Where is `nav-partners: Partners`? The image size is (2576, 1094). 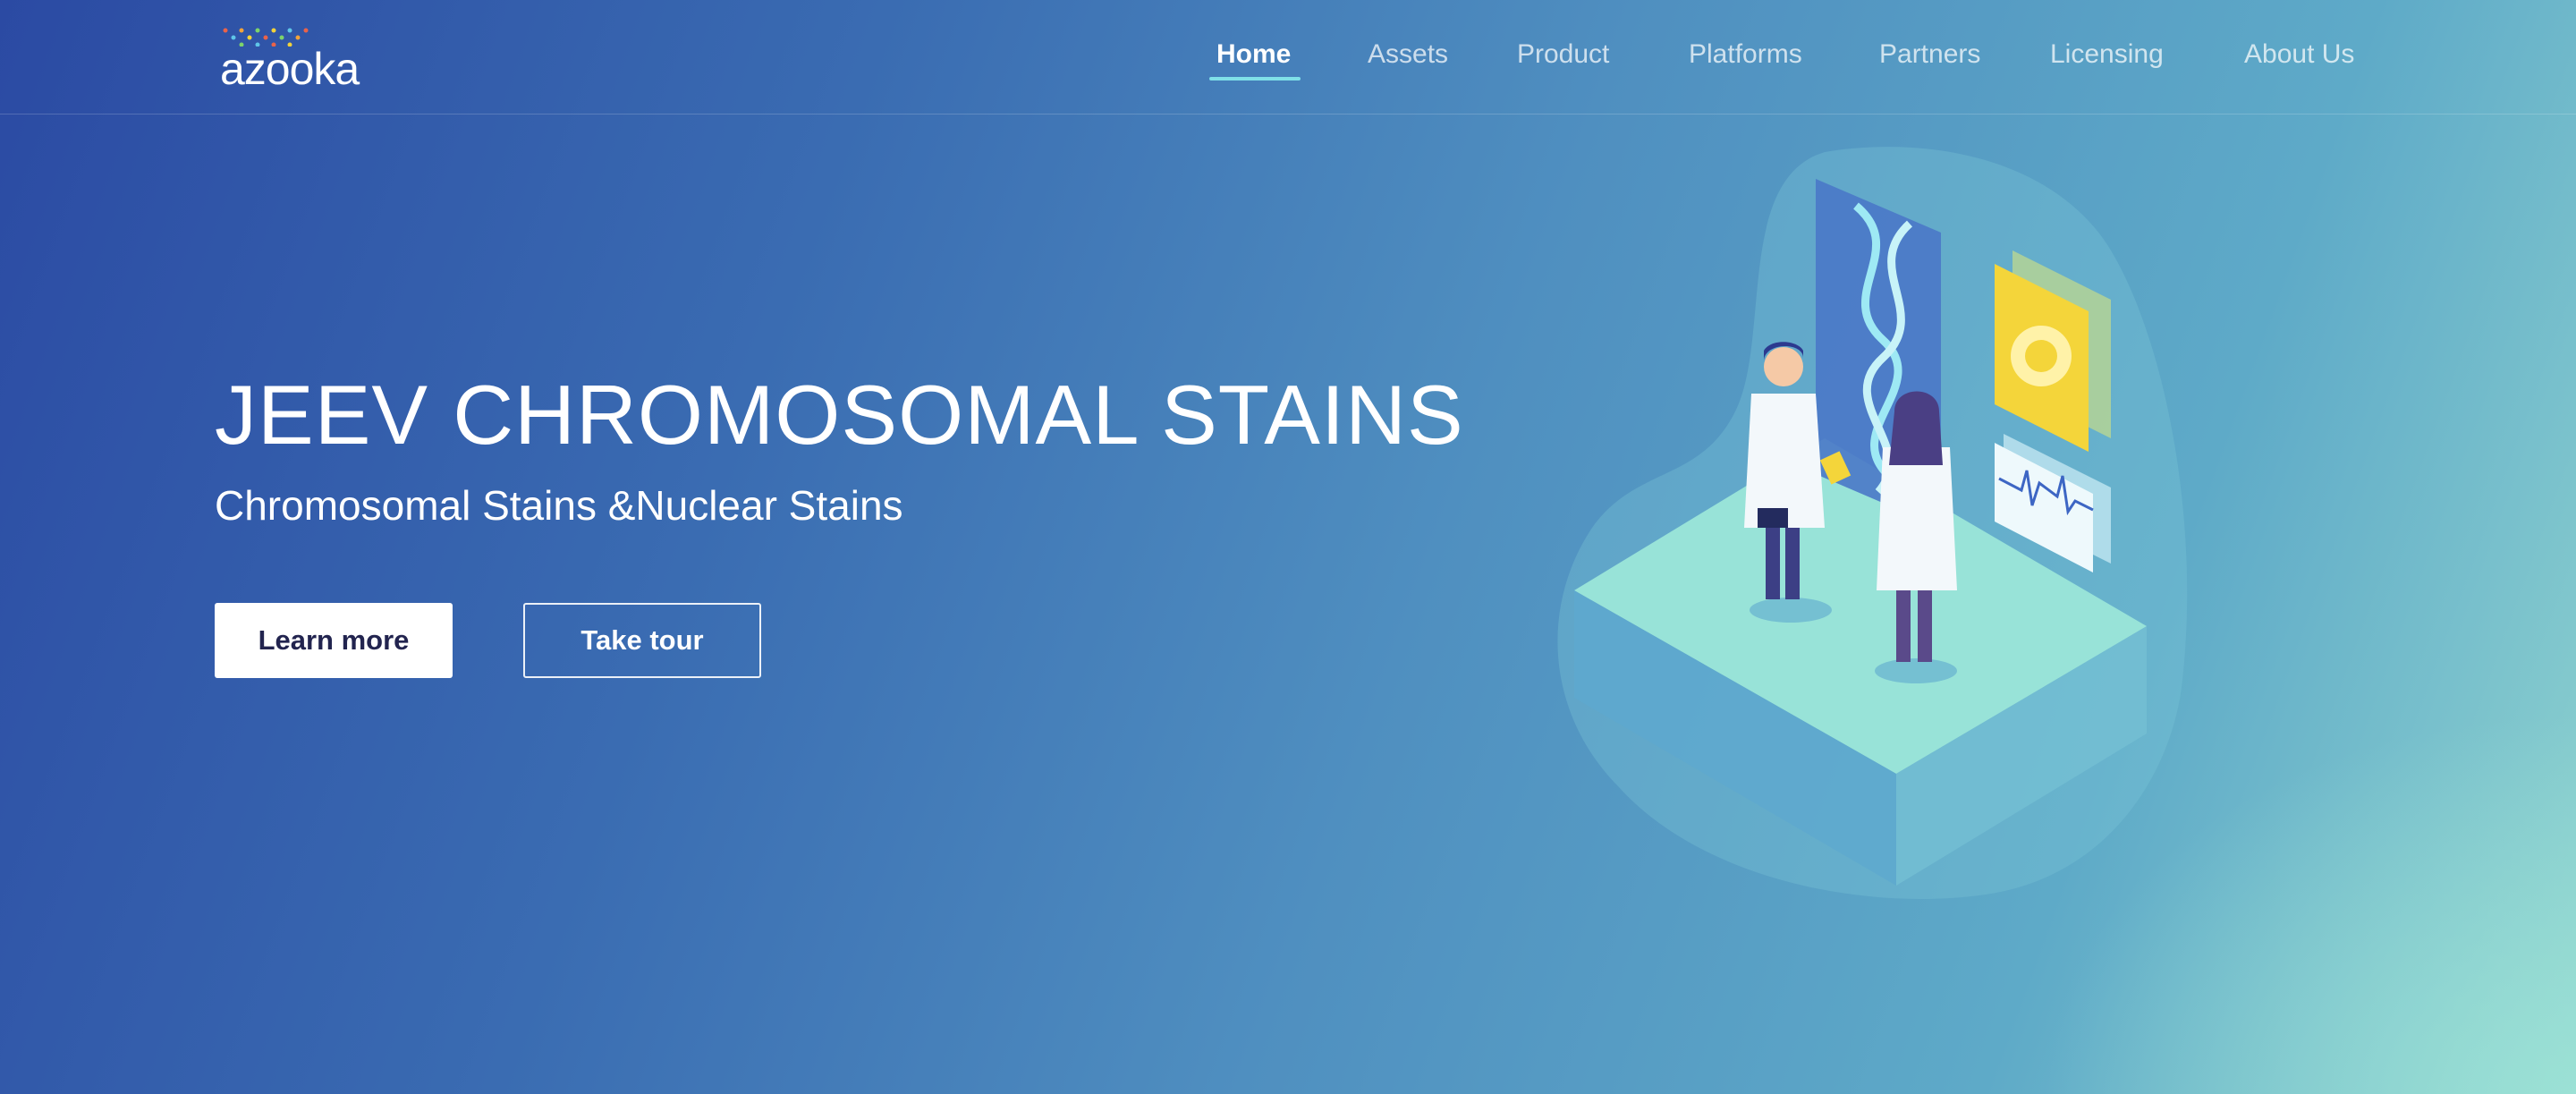 nav-partners: Partners is located at coordinates (1929, 54).